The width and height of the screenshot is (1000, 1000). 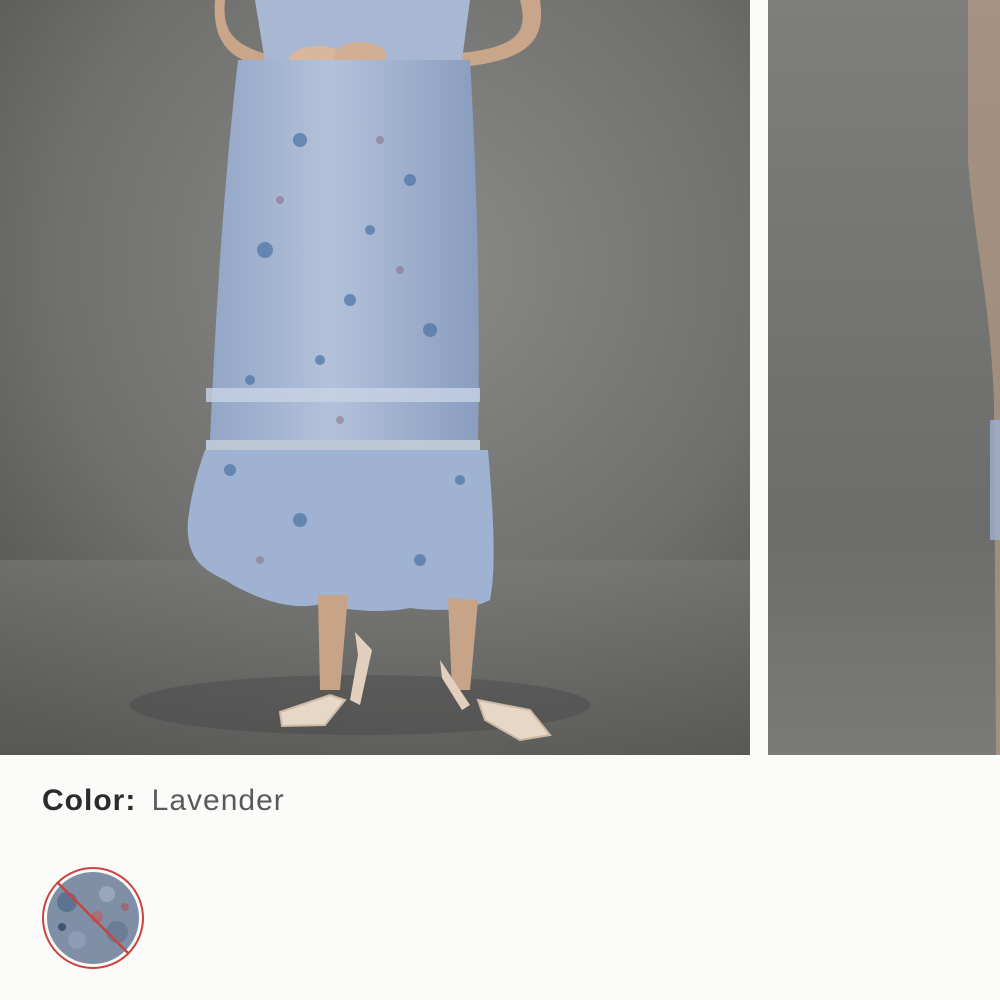 I want to click on color-label: Color:, so click(x=89, y=800).